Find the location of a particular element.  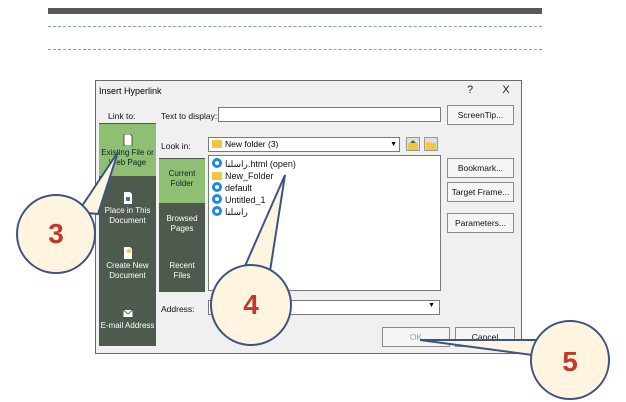

callout-5: 5 is located at coordinates (570, 360).